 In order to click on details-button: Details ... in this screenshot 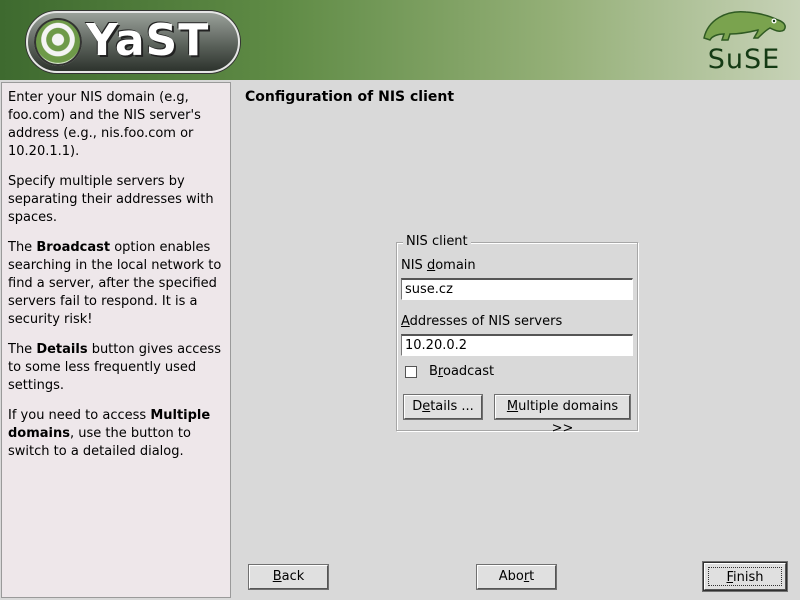, I will do `click(443, 407)`.